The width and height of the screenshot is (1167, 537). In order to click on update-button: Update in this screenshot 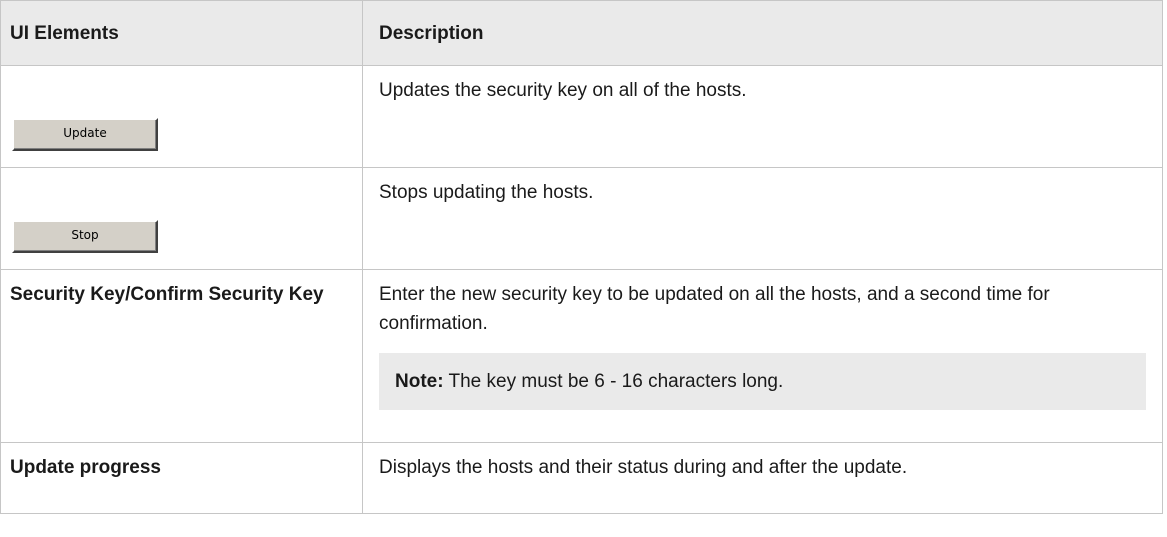, I will do `click(85, 134)`.